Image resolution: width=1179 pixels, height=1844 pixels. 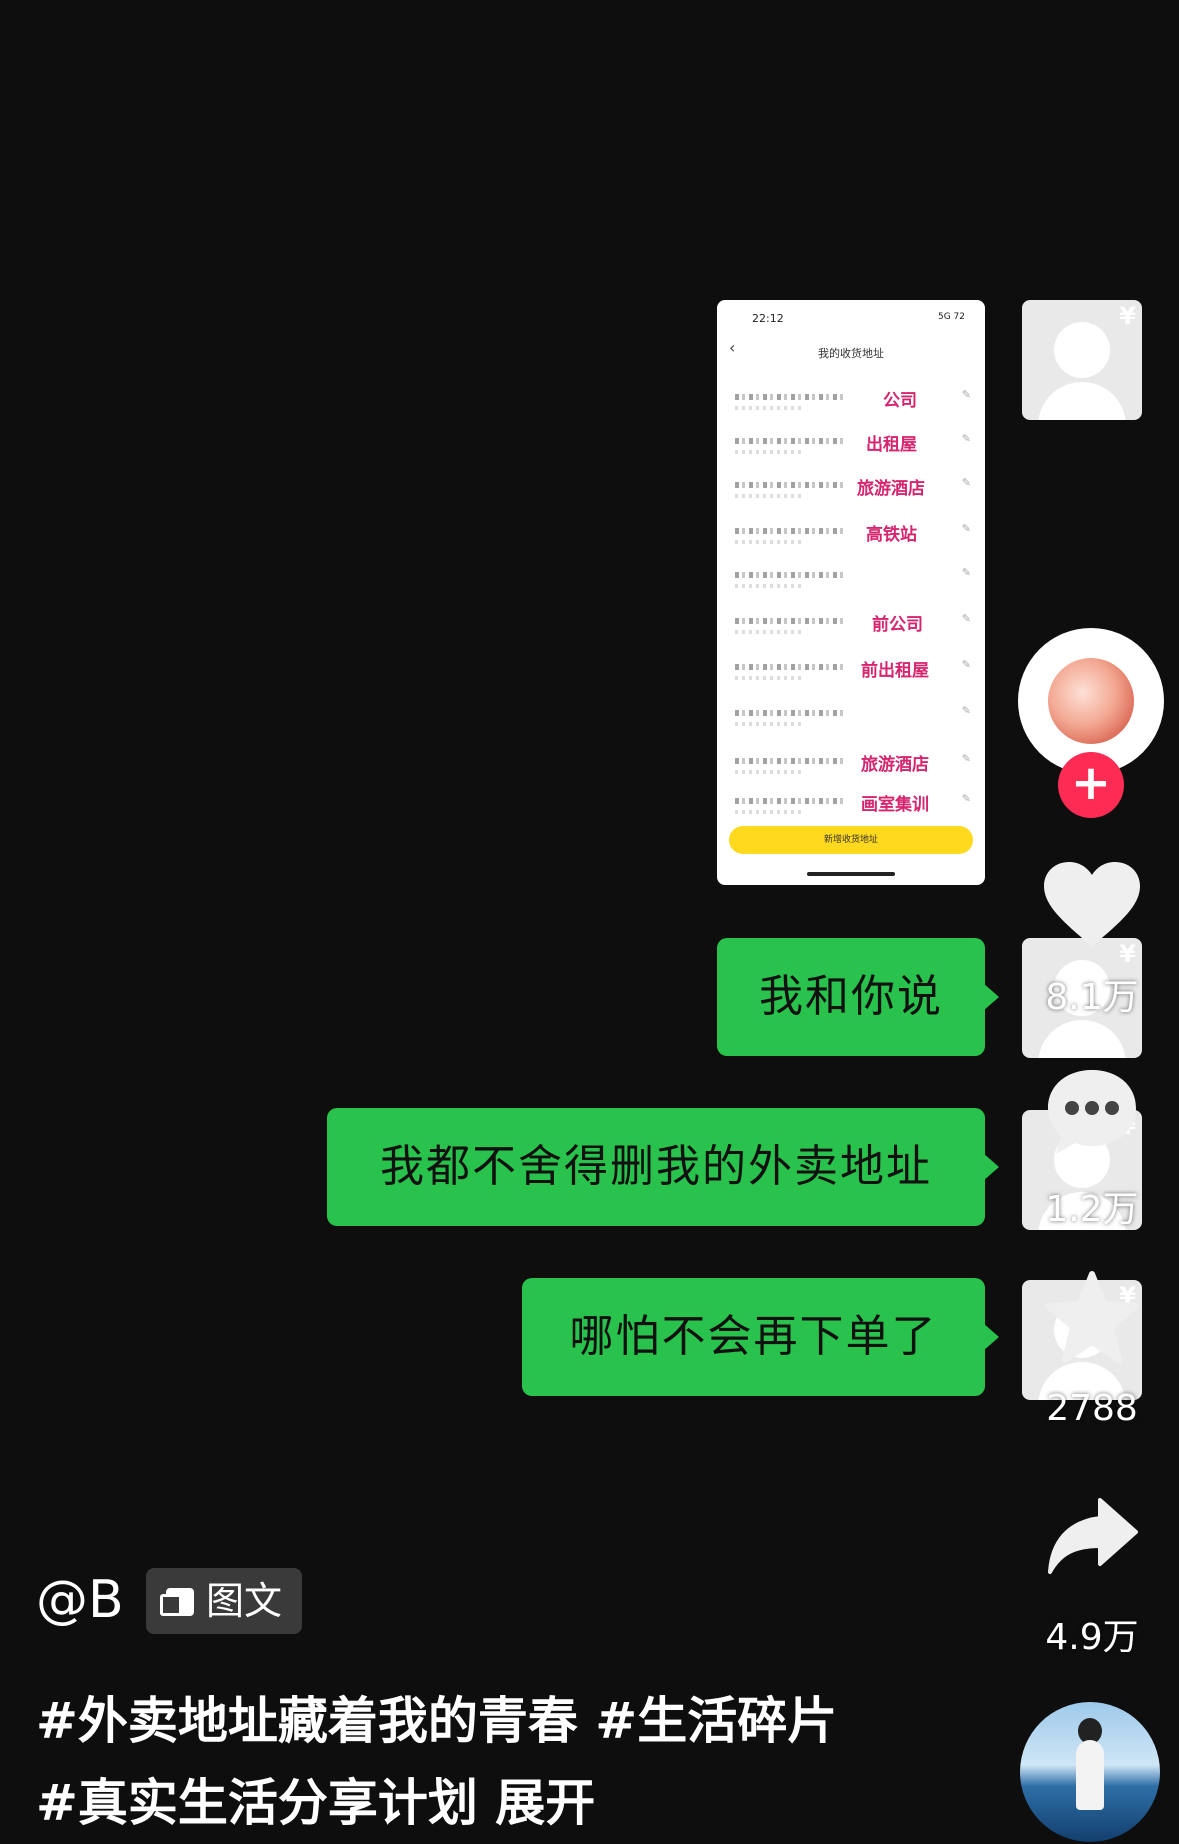 I want to click on comment-button, so click(x=1092, y=1112).